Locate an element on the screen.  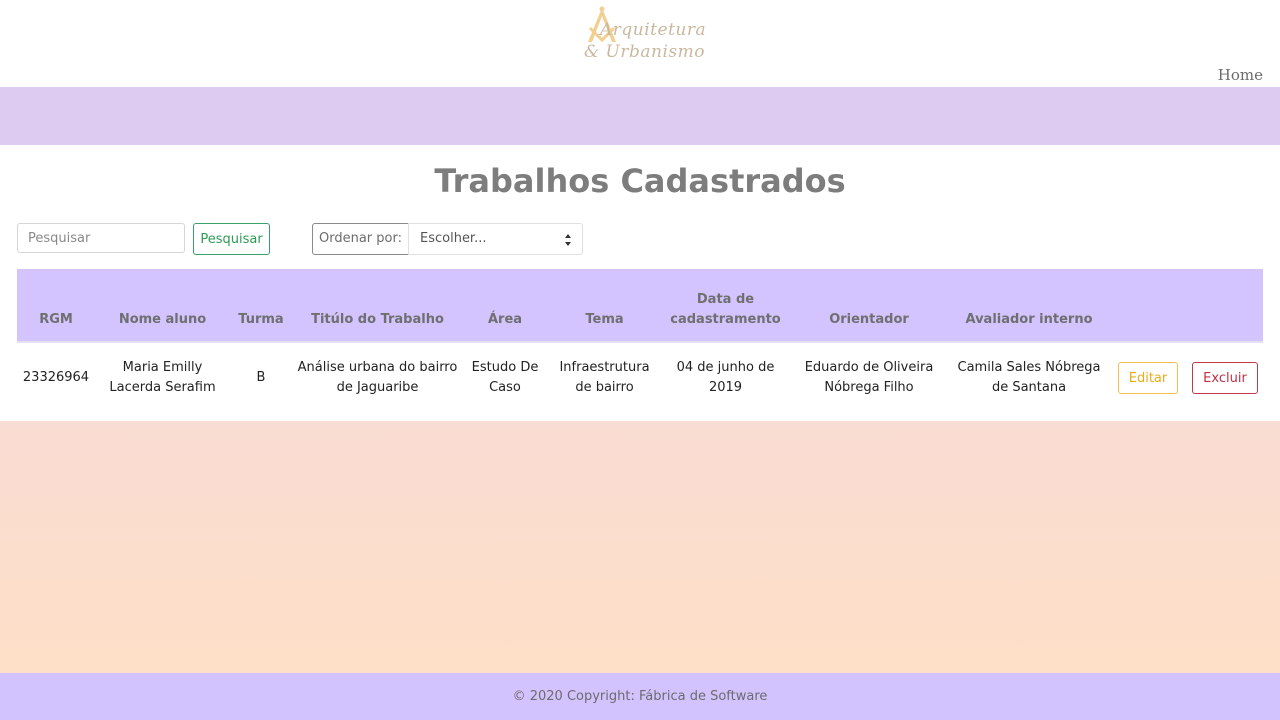
cell-orientador: Eduardo de Oliveira Nóbrega Filho is located at coordinates (869, 377).